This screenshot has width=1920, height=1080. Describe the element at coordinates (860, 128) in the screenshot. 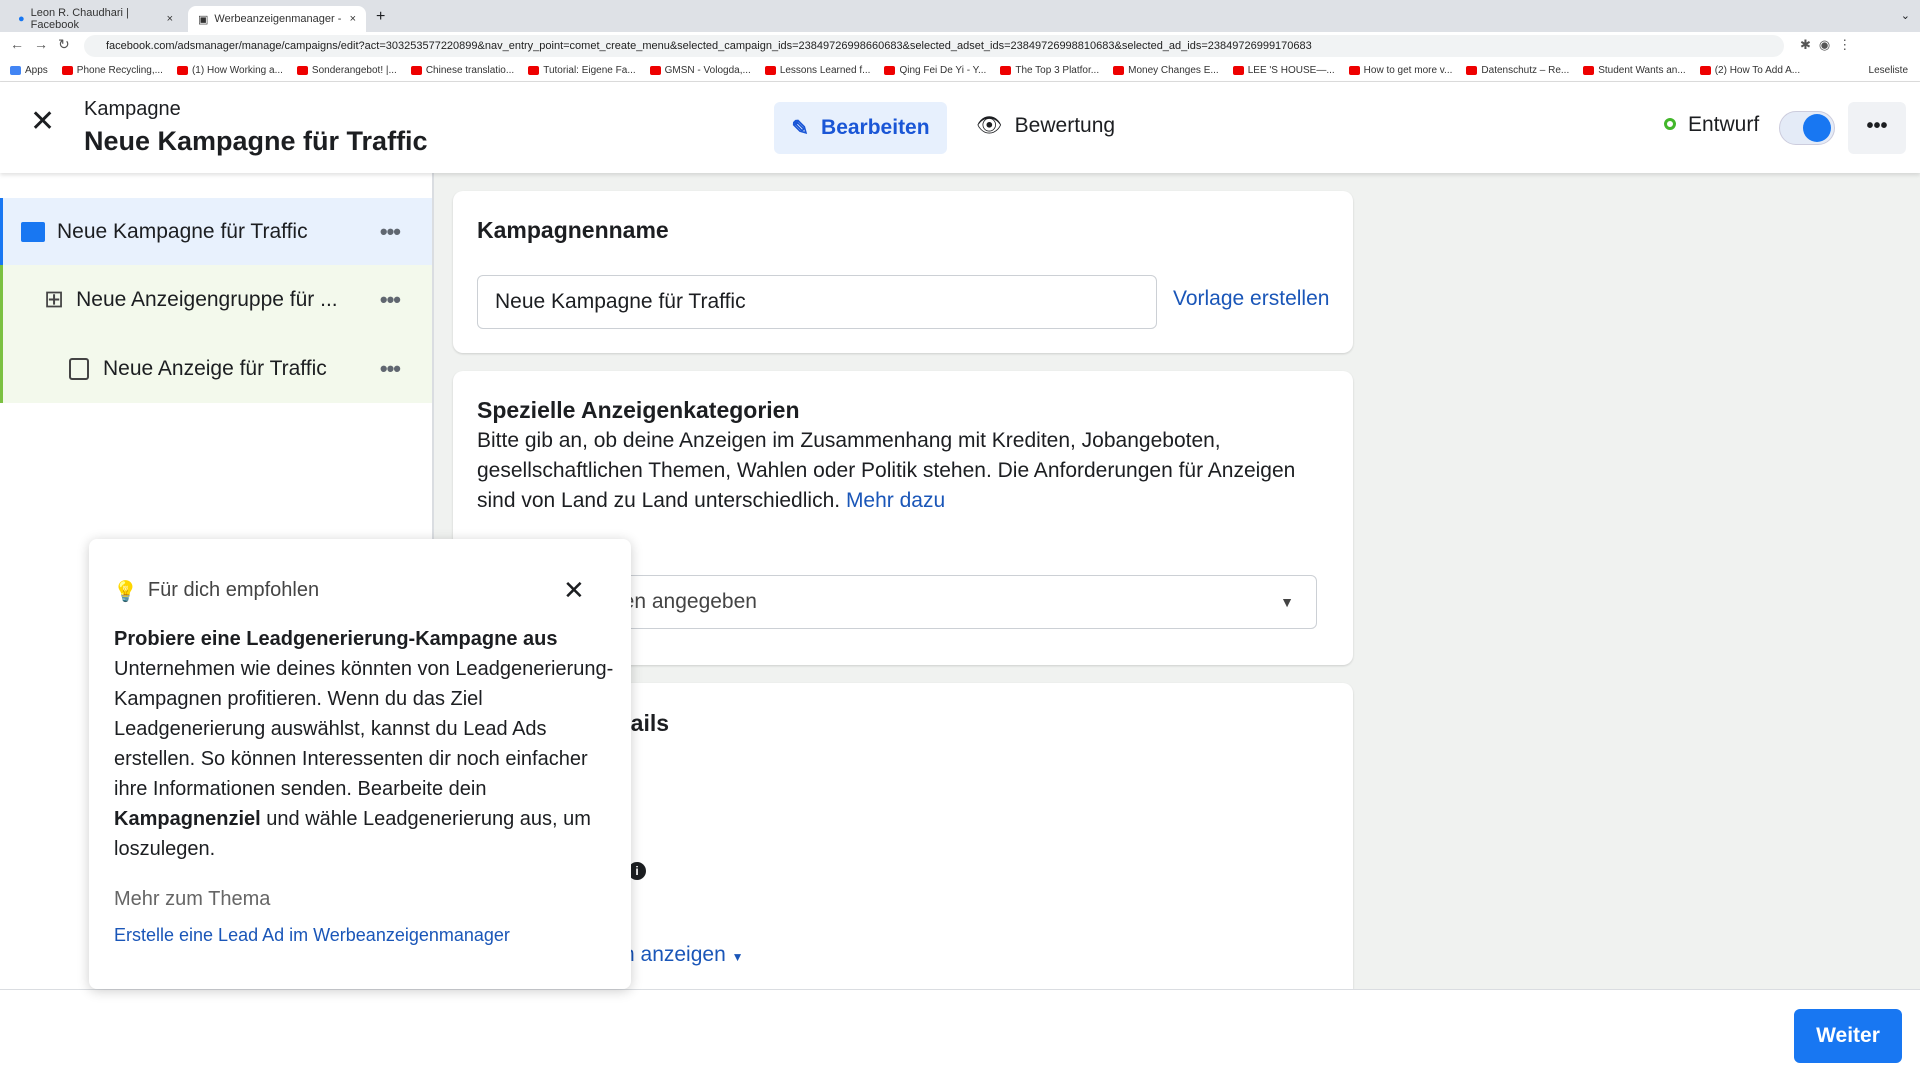

I see `edit-tab-button: ✎ Bearbeiten` at that location.